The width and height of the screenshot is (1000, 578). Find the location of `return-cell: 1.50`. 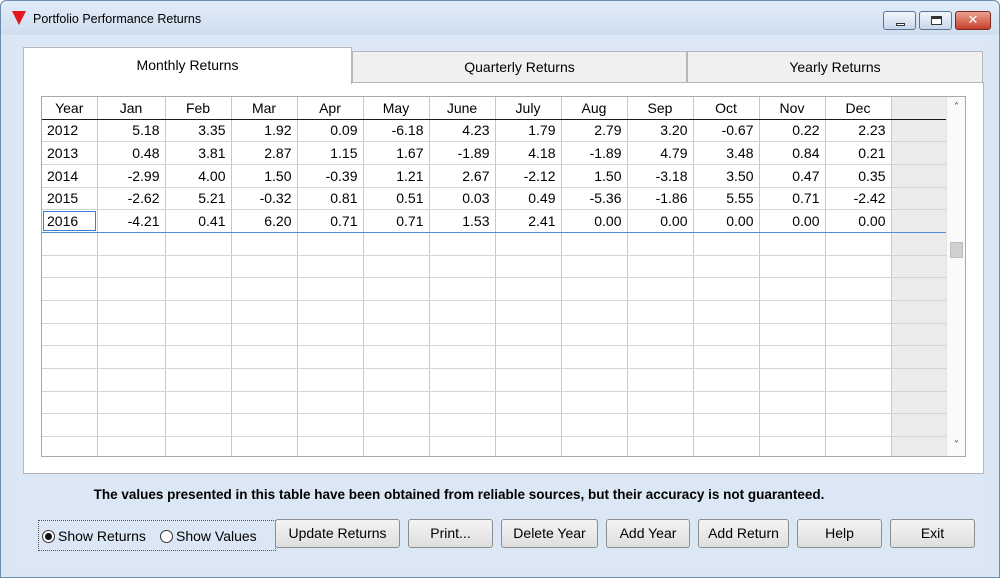

return-cell: 1.50 is located at coordinates (594, 176).